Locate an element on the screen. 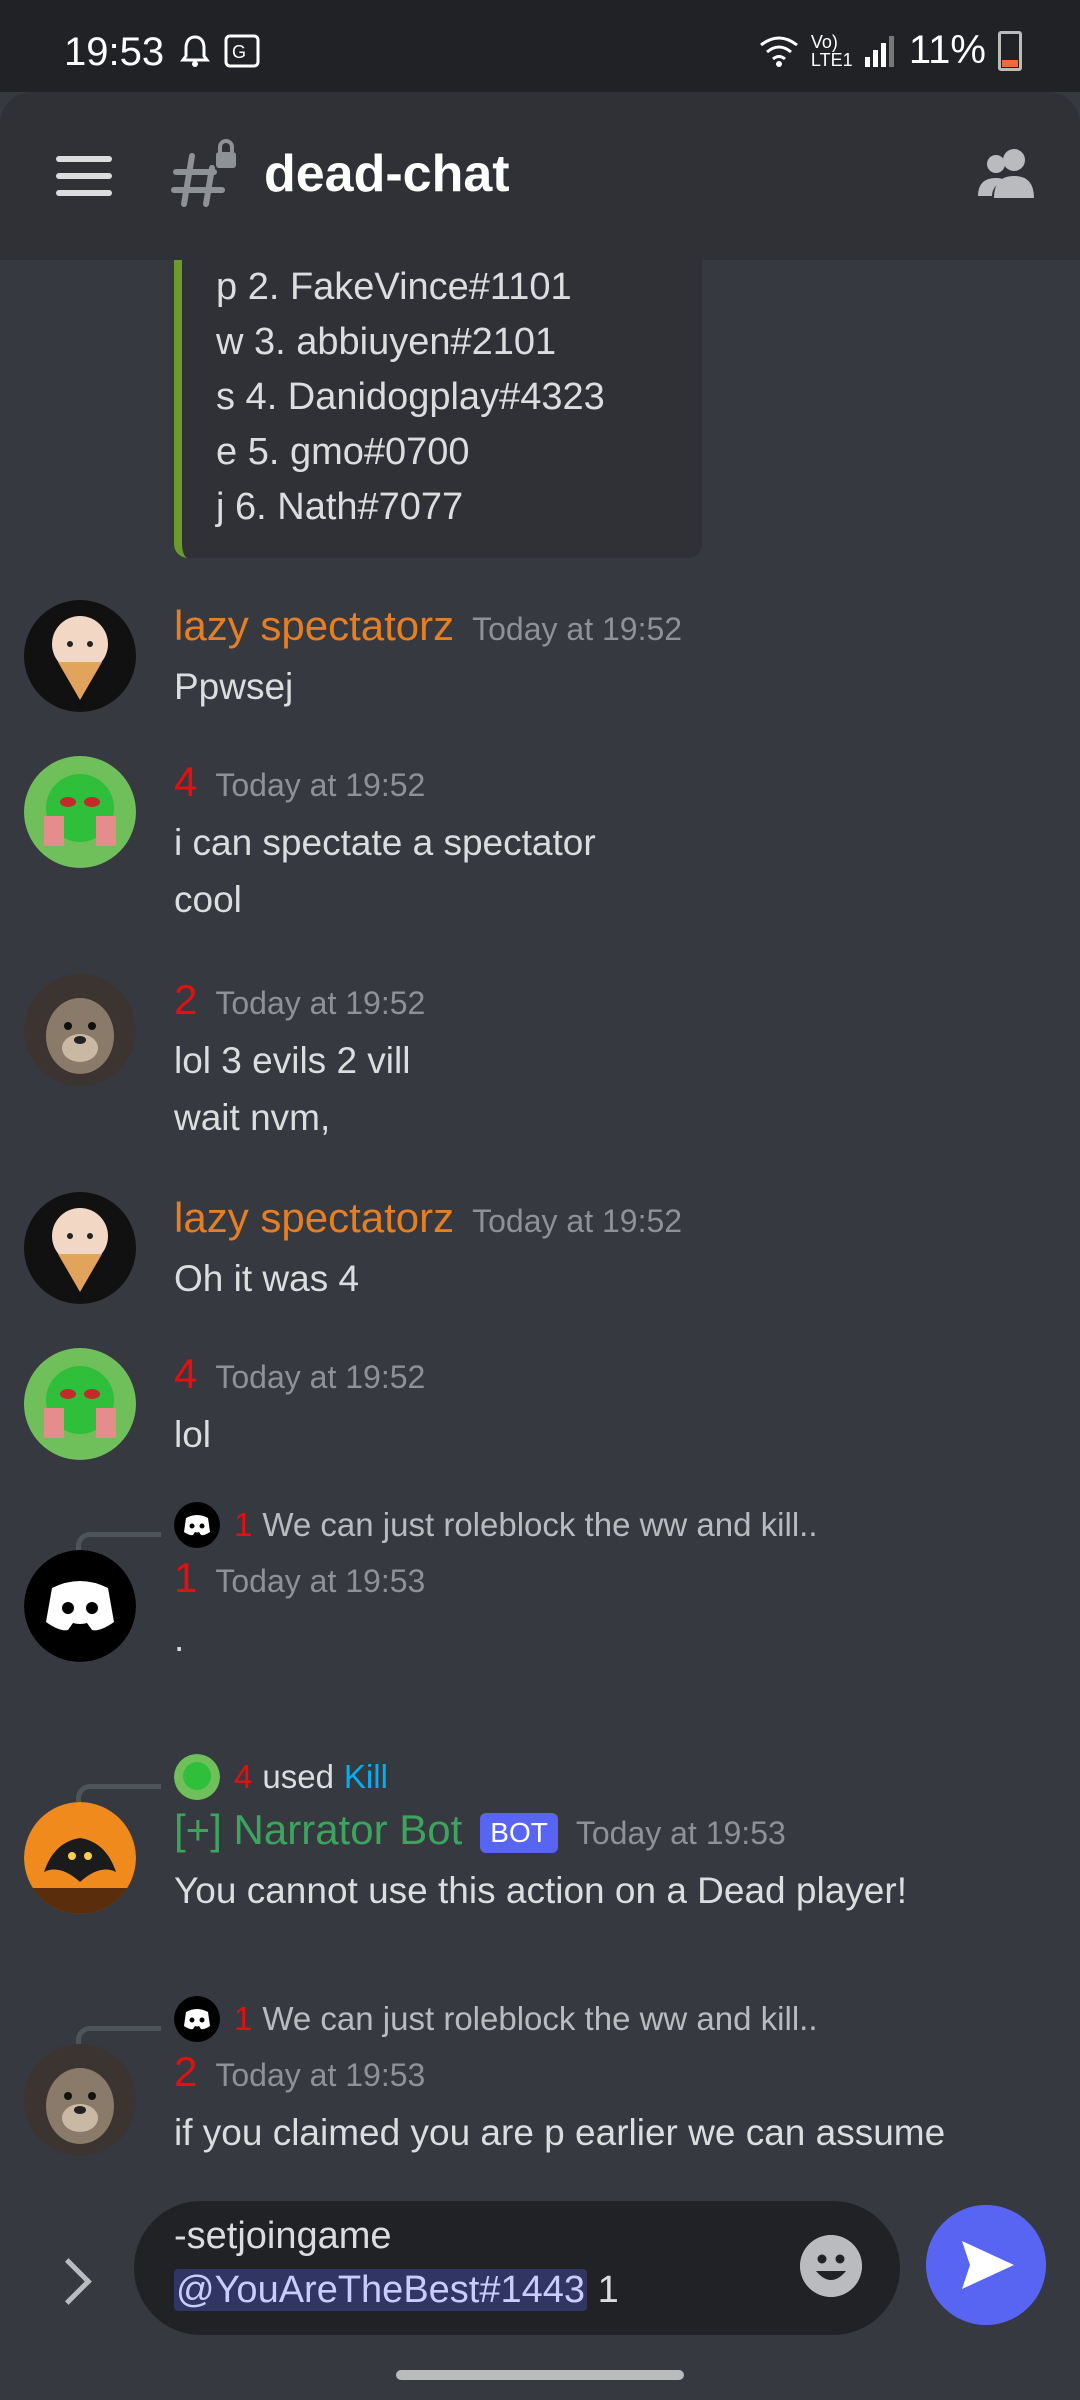  bell-icon is located at coordinates (195, 51).